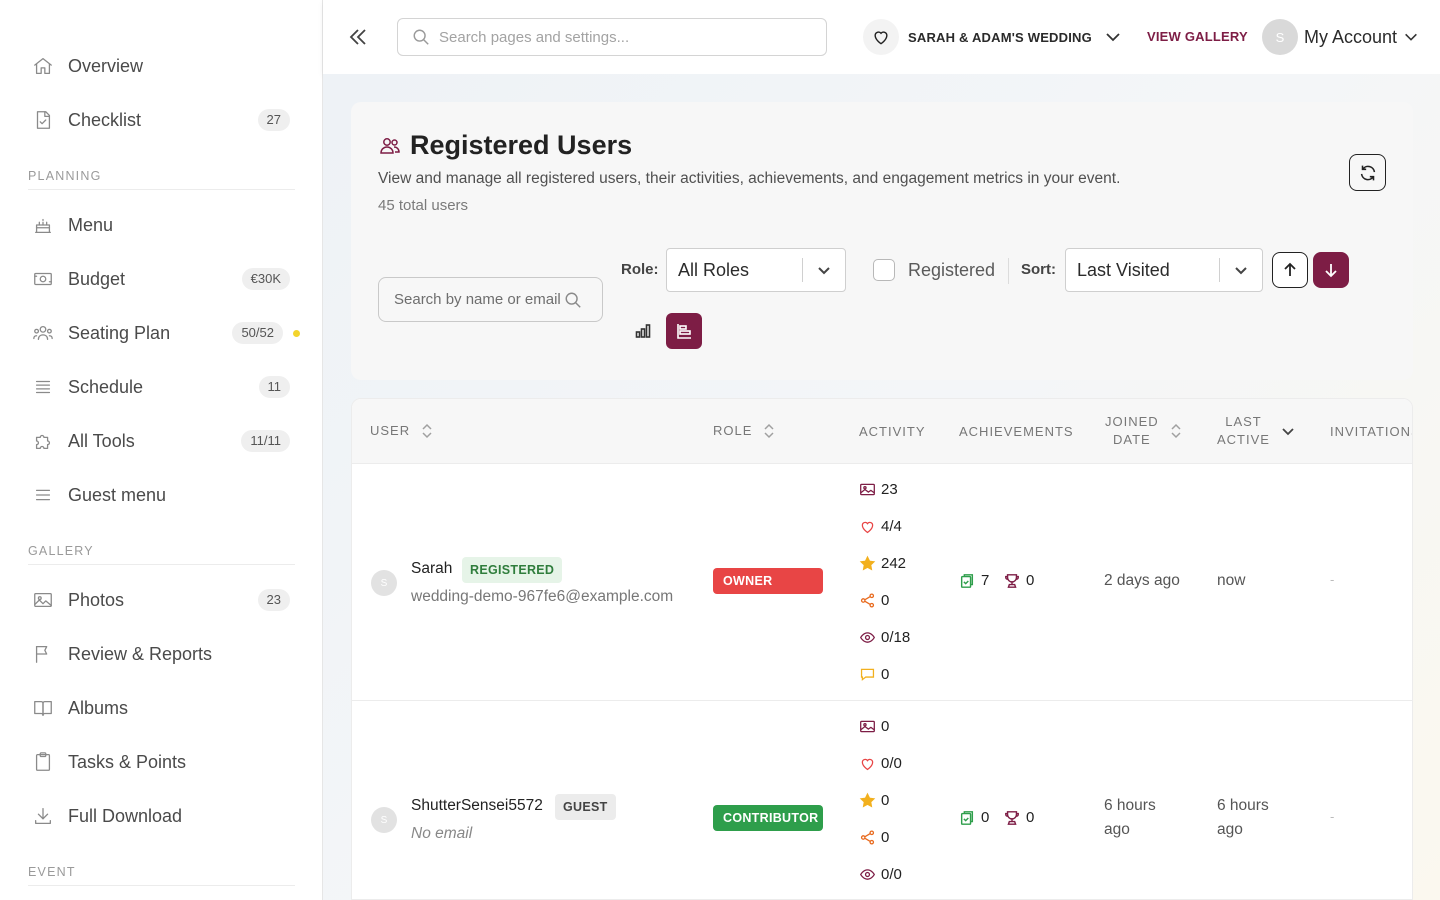  Describe the element at coordinates (1371, 431) in the screenshot. I see `column-label: INVITATIONS` at that location.